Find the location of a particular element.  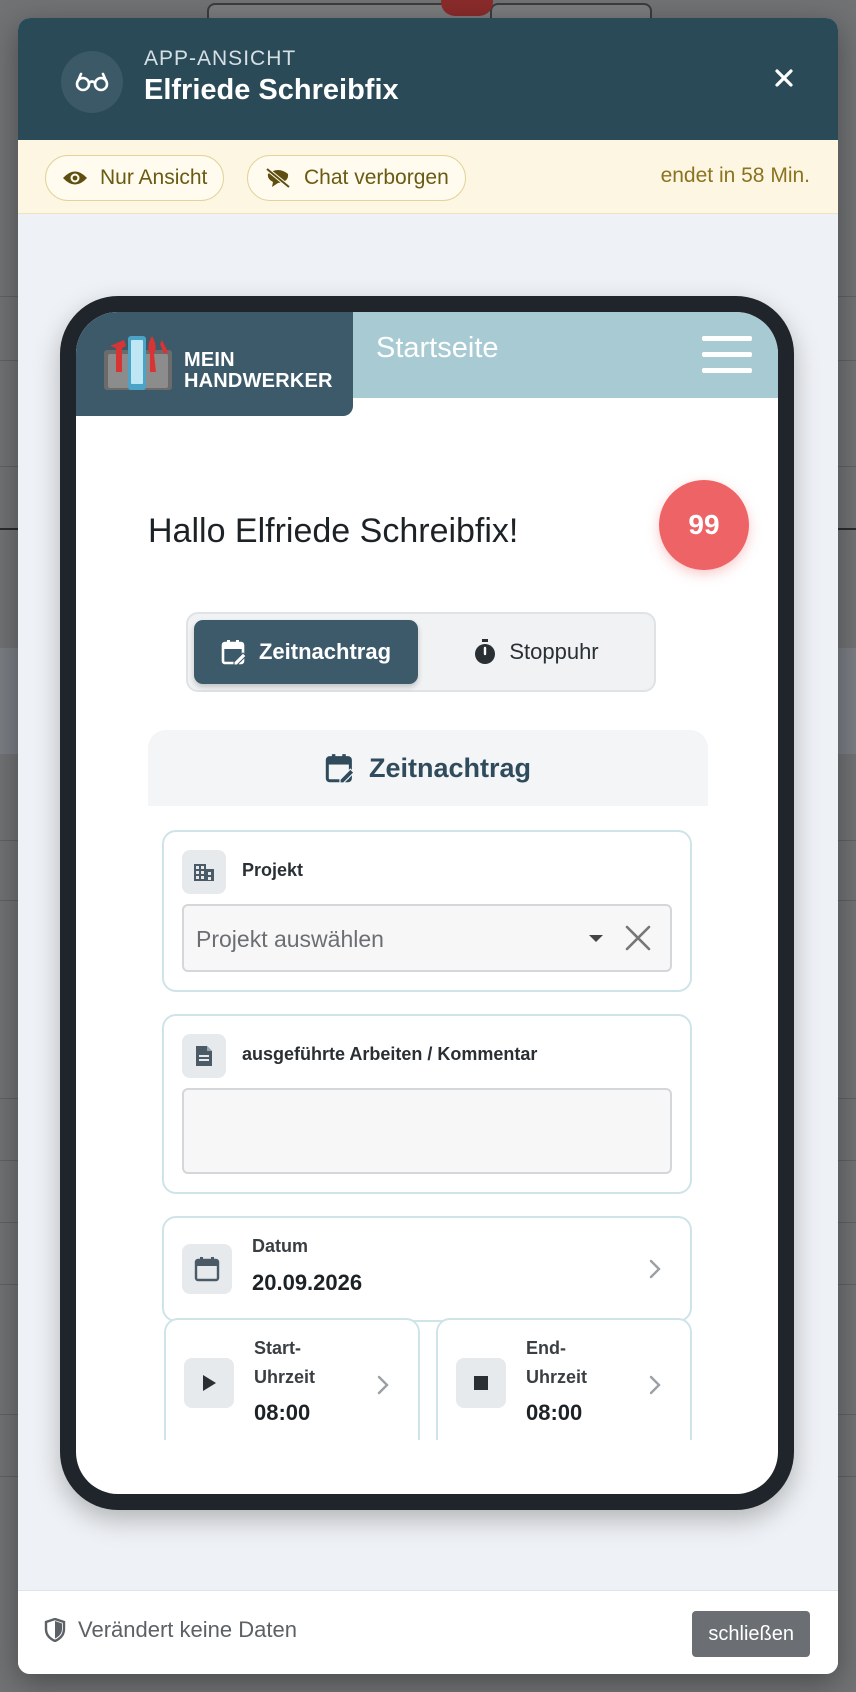

play-icon is located at coordinates (209, 1383).